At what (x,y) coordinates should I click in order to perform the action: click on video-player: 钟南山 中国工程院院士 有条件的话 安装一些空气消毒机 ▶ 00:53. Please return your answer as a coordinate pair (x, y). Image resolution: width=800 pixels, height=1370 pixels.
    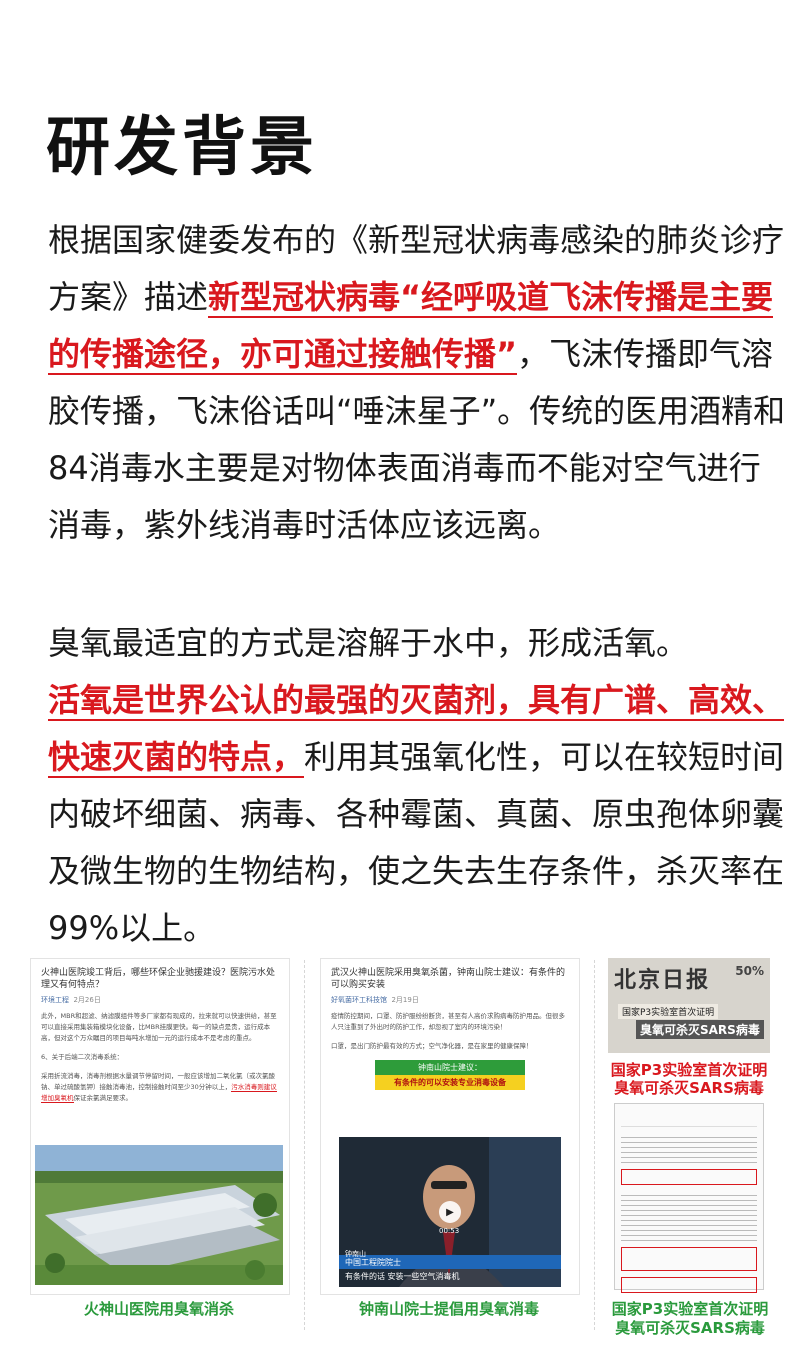
    Looking at the image, I should click on (450, 1212).